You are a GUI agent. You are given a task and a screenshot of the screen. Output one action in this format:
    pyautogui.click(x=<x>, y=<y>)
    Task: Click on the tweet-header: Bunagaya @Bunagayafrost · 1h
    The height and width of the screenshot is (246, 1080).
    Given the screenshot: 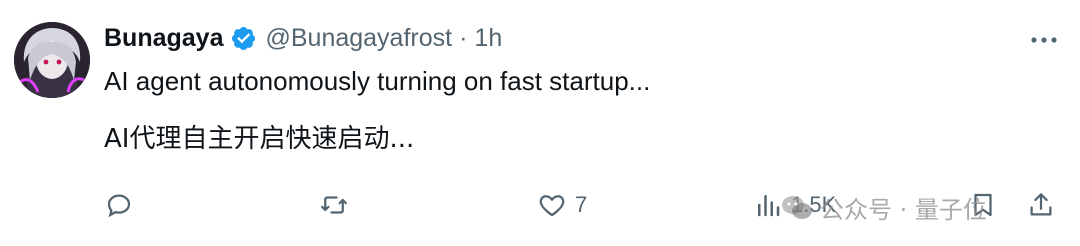 What is the action you would take?
    pyautogui.click(x=303, y=38)
    